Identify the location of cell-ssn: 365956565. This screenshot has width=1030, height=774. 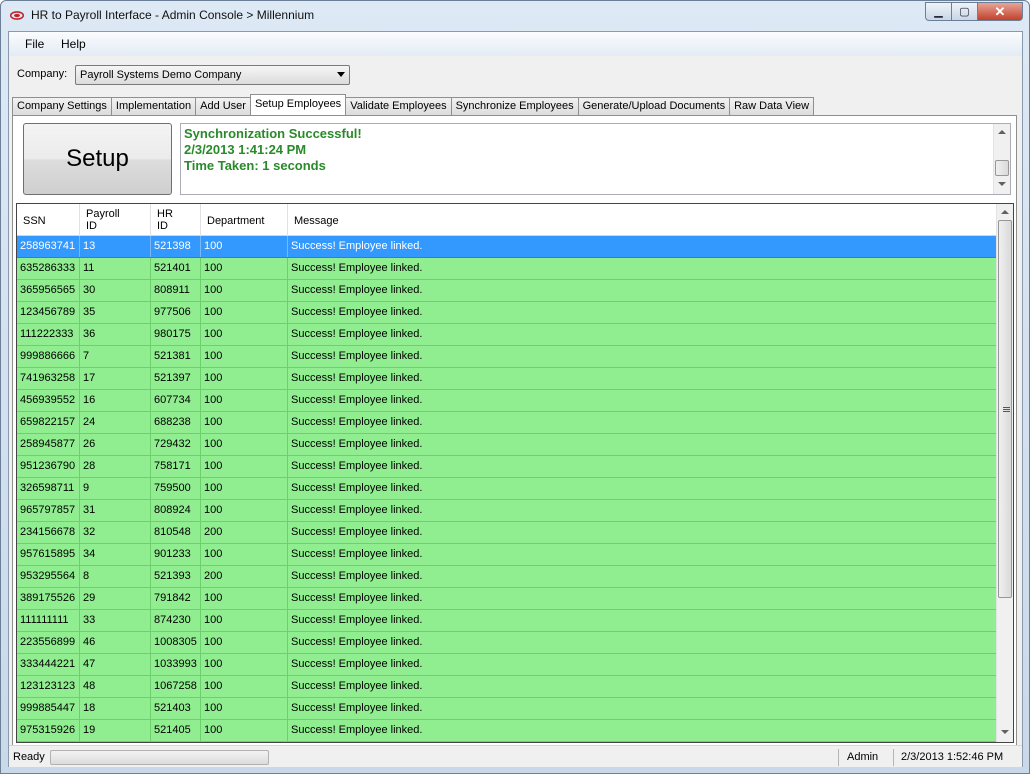
(48, 290).